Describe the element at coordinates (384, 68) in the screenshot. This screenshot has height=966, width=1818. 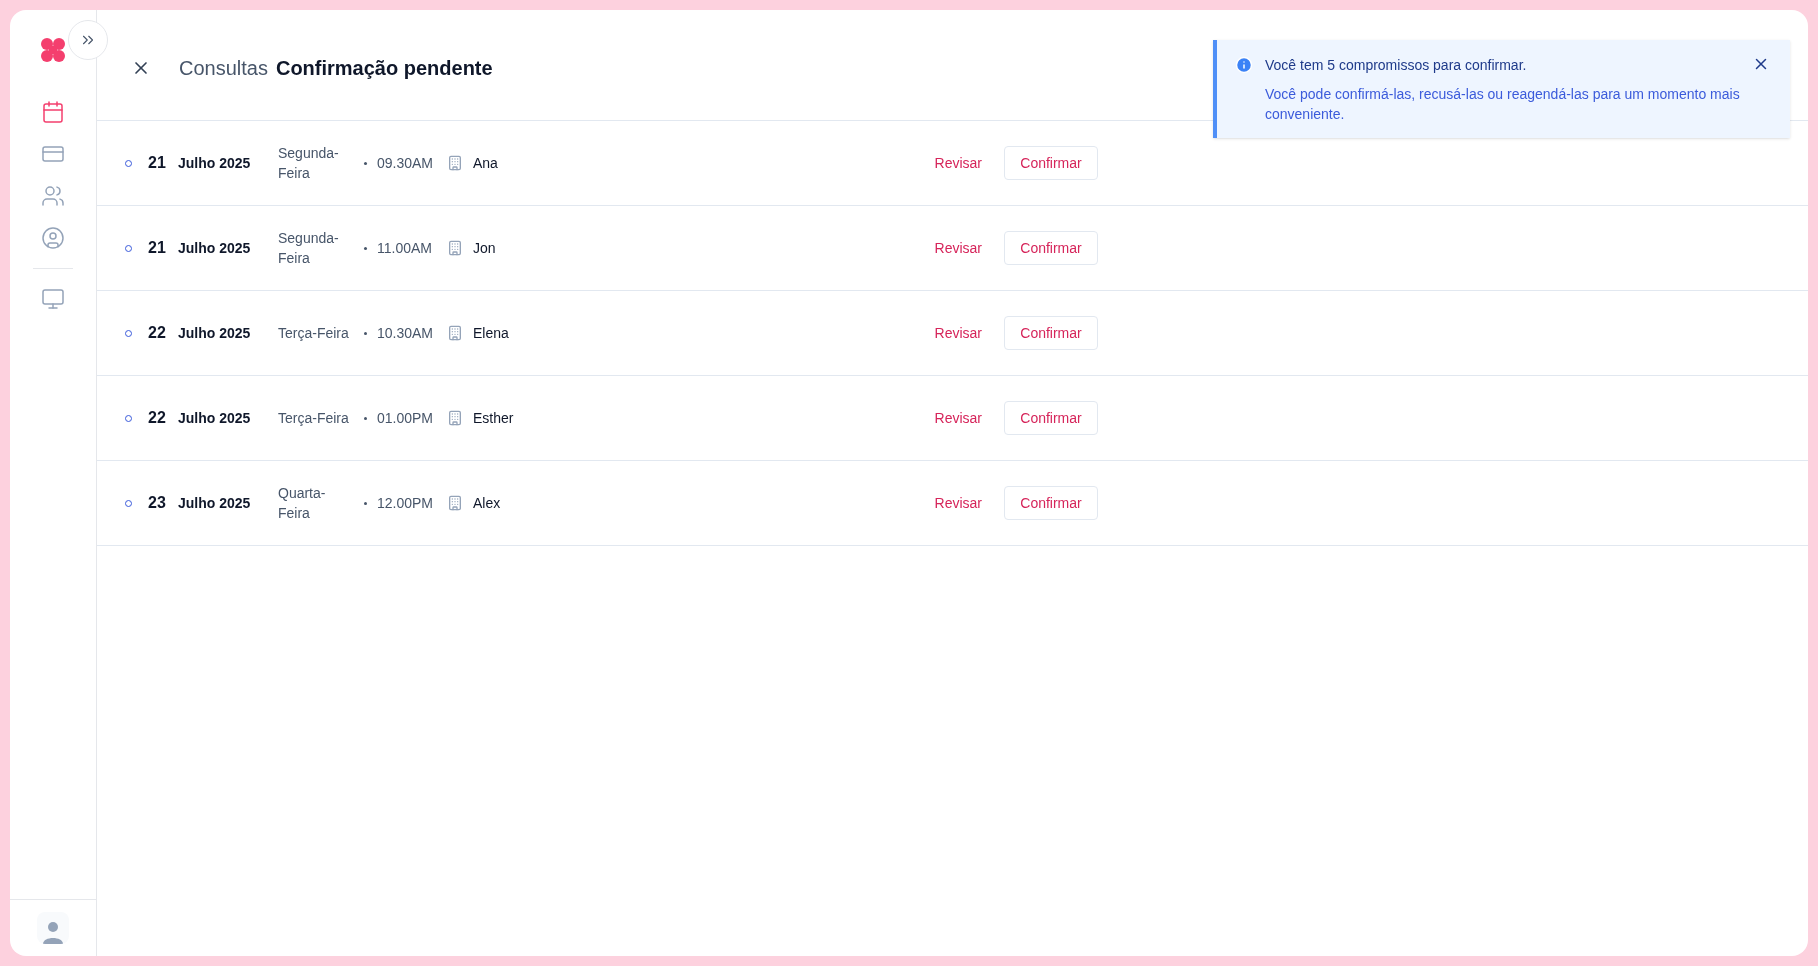
I see `page-title: Confirmação pendente` at that location.